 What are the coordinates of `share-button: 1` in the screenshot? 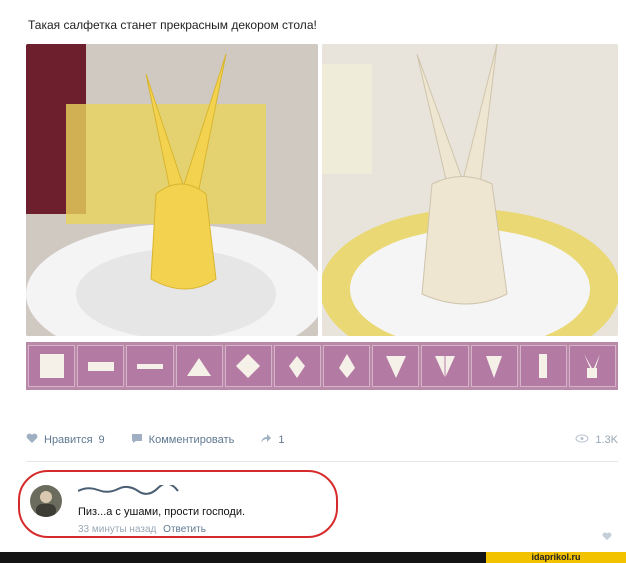 It's located at (272, 440).